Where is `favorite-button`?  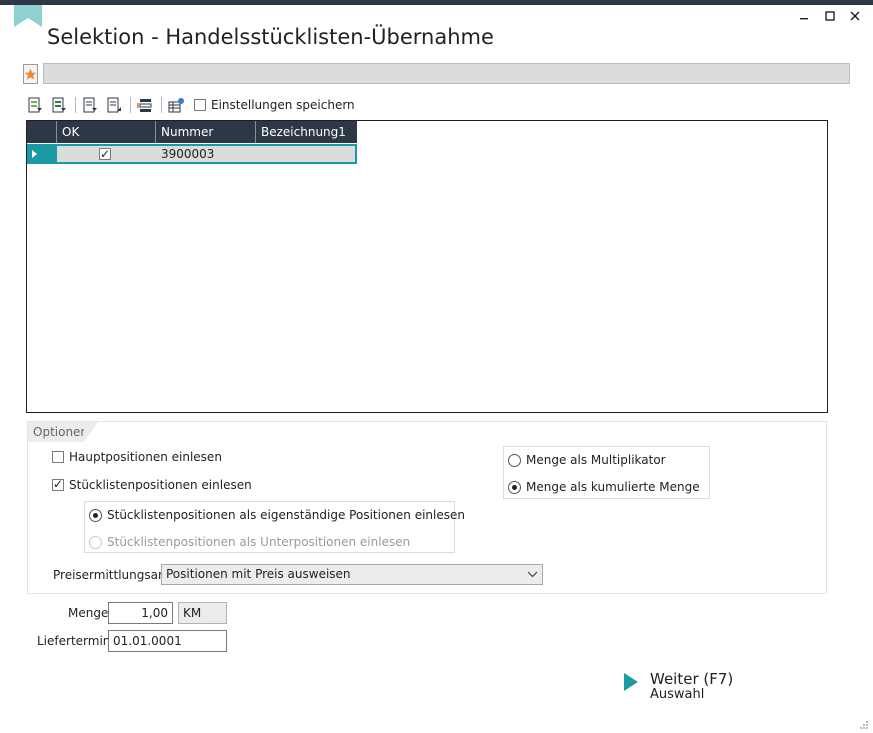
favorite-button is located at coordinates (30, 74).